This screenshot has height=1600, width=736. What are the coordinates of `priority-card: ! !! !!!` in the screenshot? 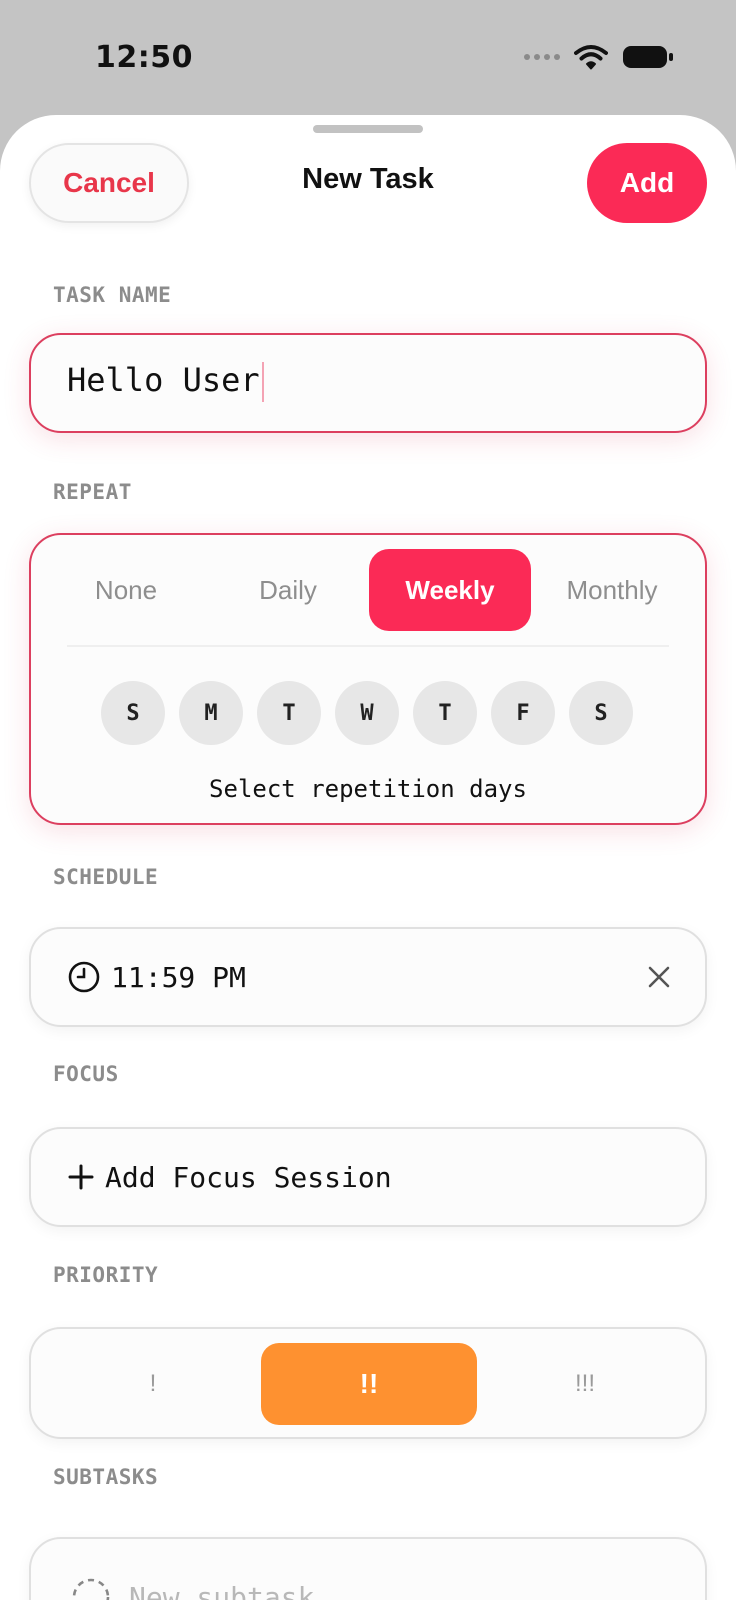 It's located at (368, 1383).